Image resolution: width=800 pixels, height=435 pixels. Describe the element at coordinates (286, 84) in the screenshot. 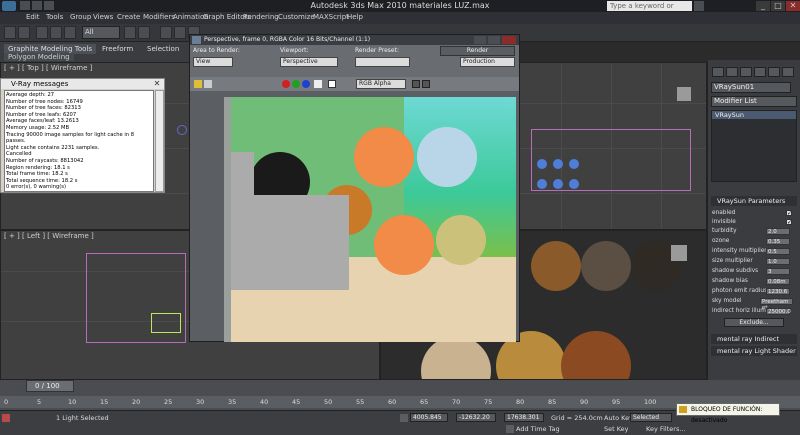

I see `red-channel-icon` at that location.